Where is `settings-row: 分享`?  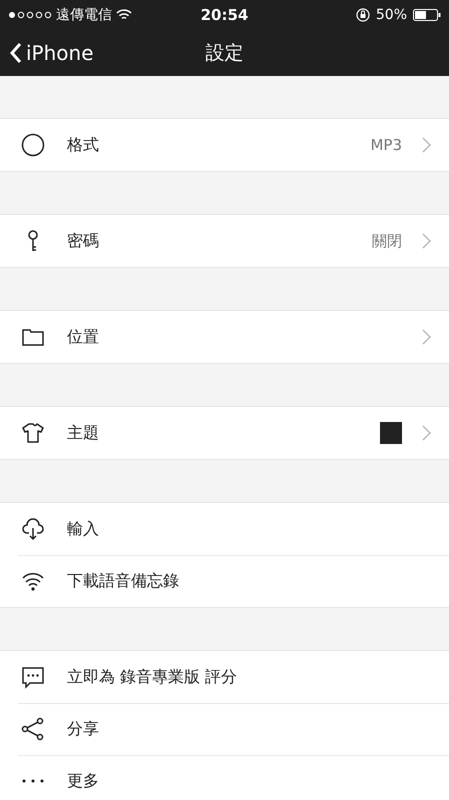
settings-row: 分享 is located at coordinates (224, 729).